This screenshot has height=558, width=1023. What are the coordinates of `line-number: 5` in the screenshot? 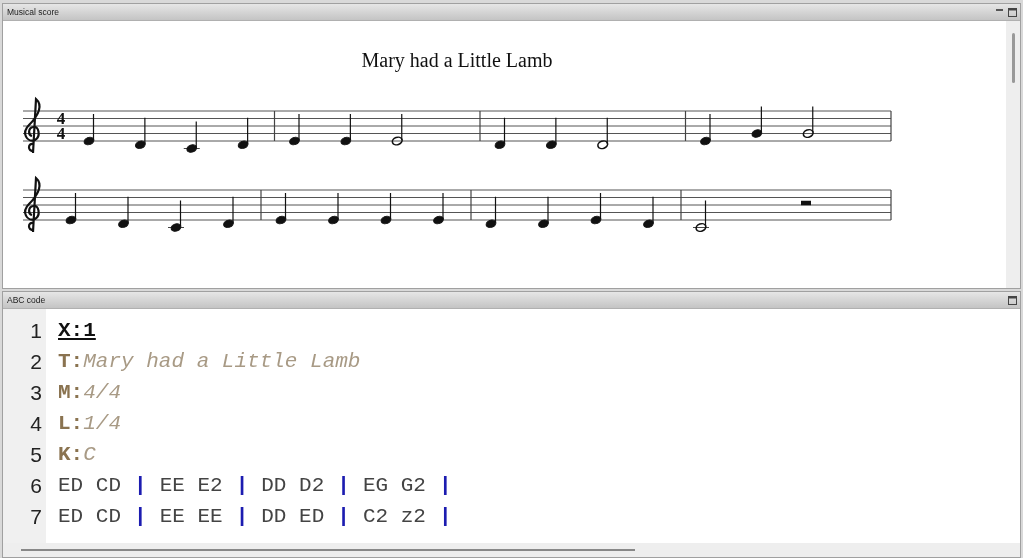 It's located at (36, 455).